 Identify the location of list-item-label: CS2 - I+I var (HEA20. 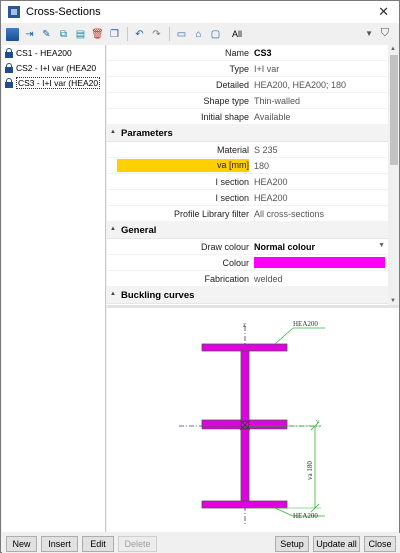
(56, 67).